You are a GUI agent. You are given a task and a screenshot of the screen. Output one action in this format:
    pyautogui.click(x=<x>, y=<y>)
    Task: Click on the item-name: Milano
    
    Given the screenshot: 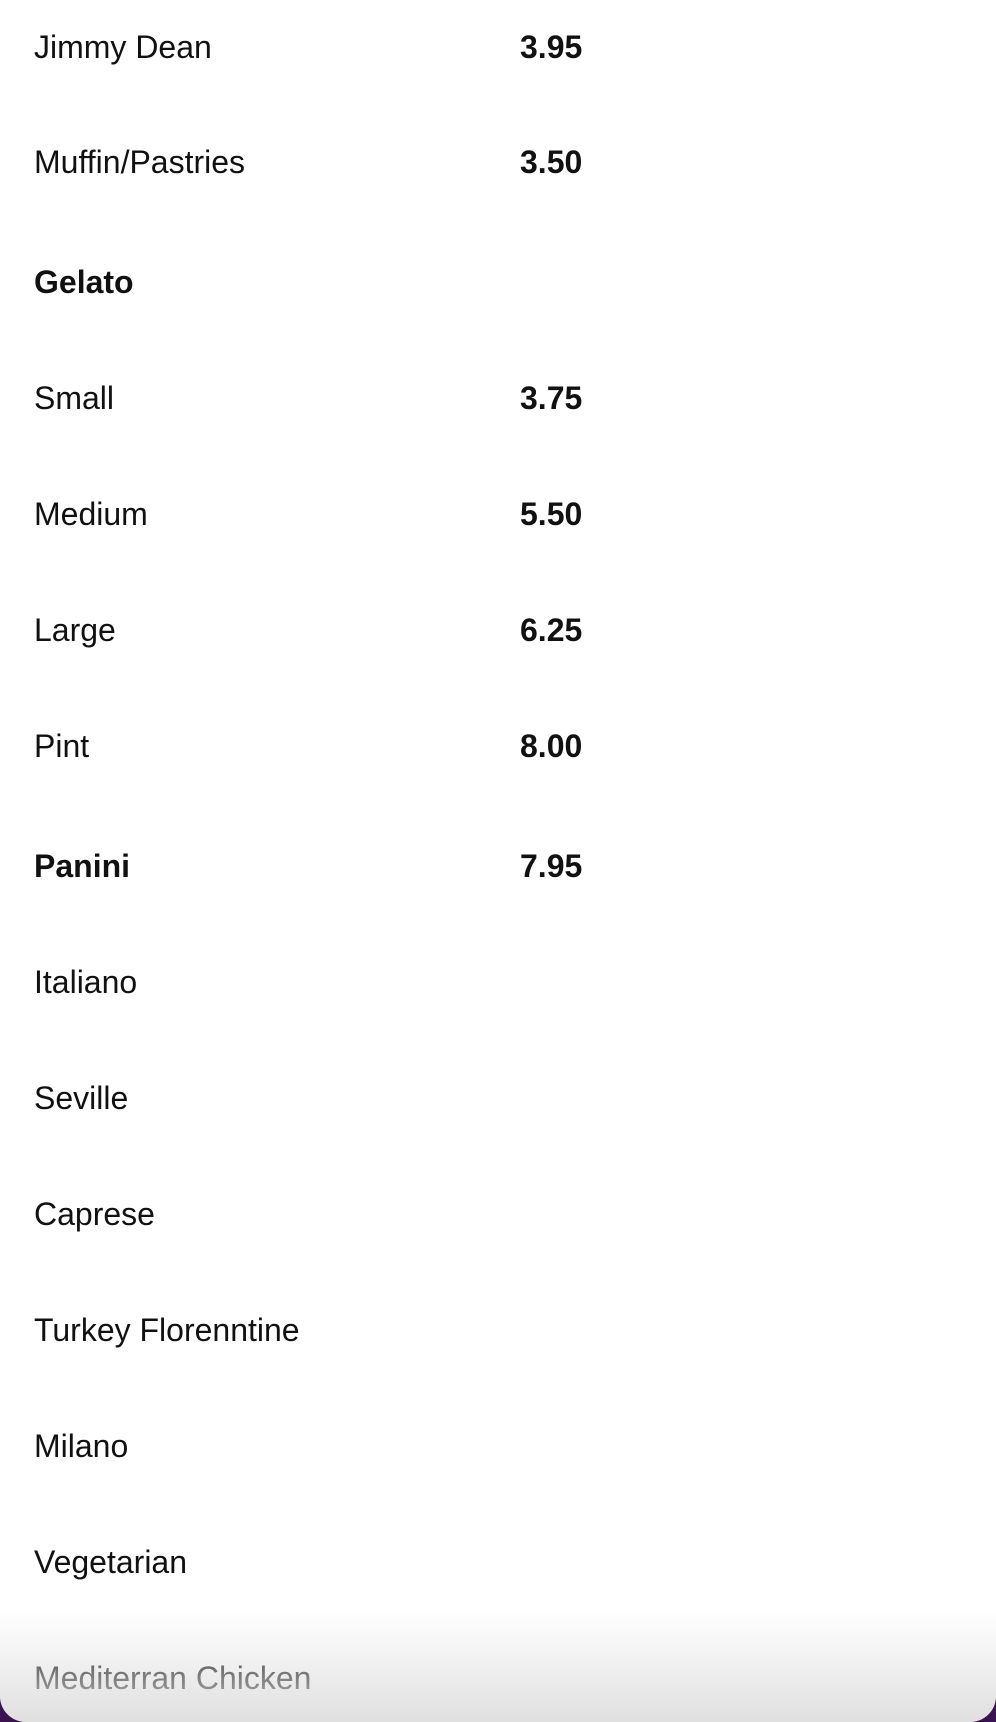 What is the action you would take?
    pyautogui.click(x=81, y=1446)
    